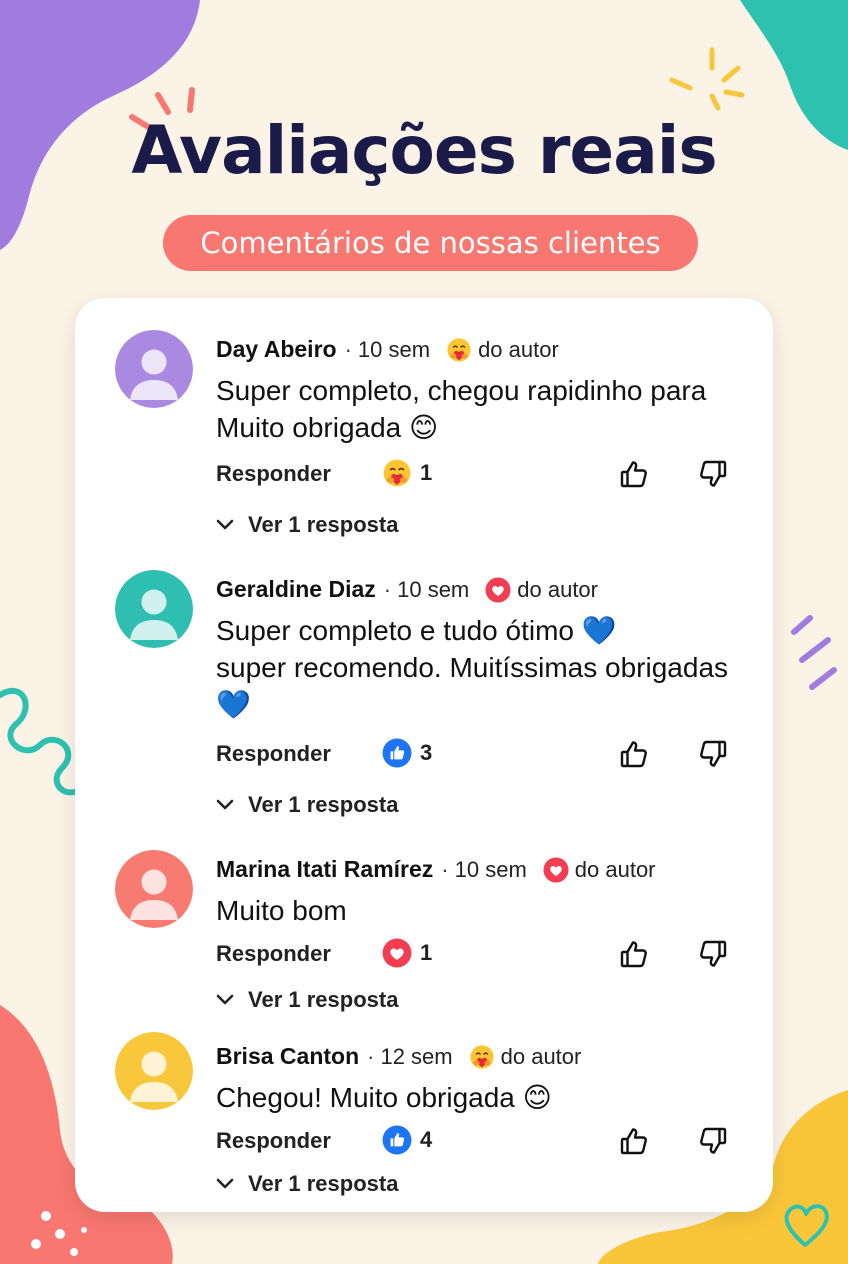  I want to click on comment-text-line: 💙, so click(233, 704).